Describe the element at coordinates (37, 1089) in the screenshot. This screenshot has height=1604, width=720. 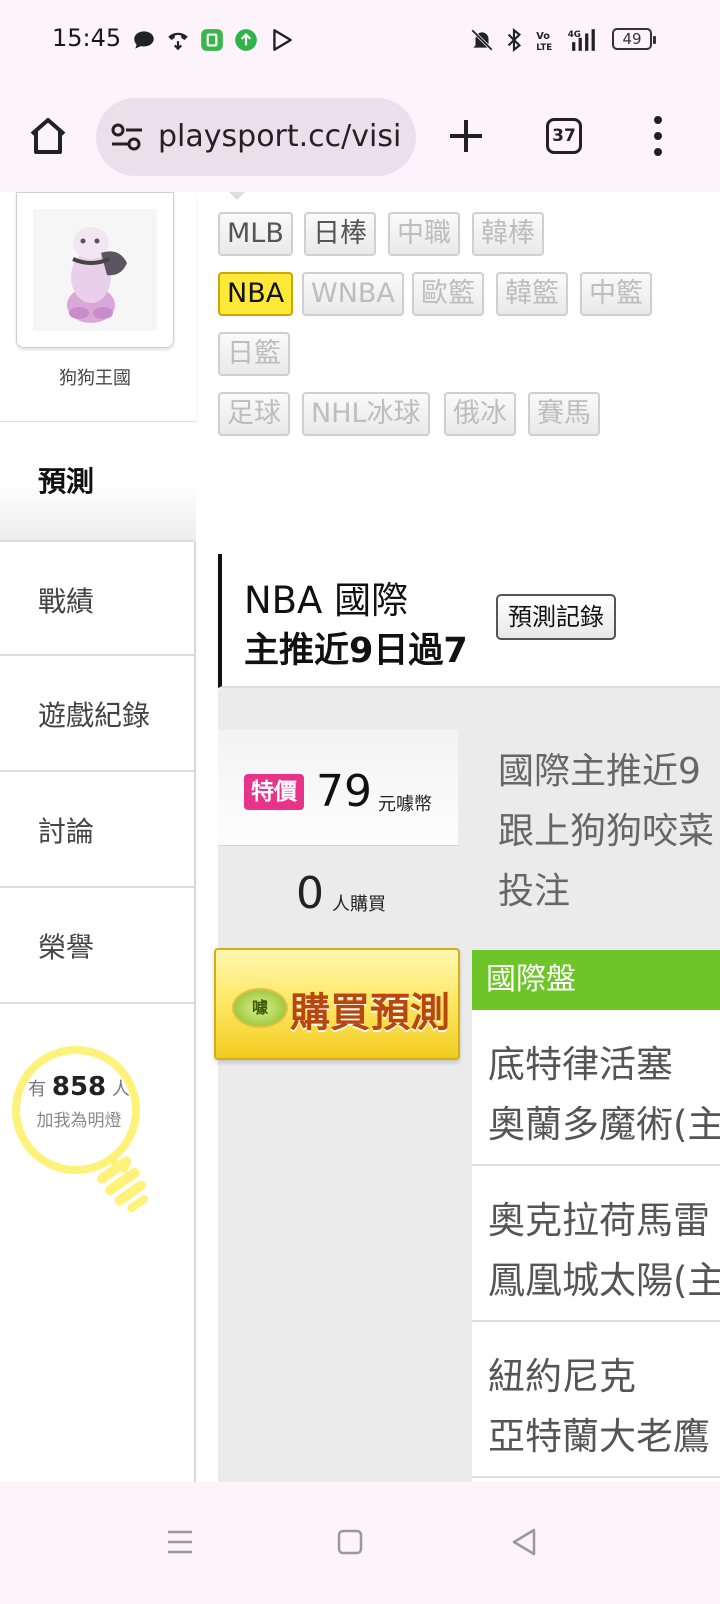
I see `fans-prefix: 有` at that location.